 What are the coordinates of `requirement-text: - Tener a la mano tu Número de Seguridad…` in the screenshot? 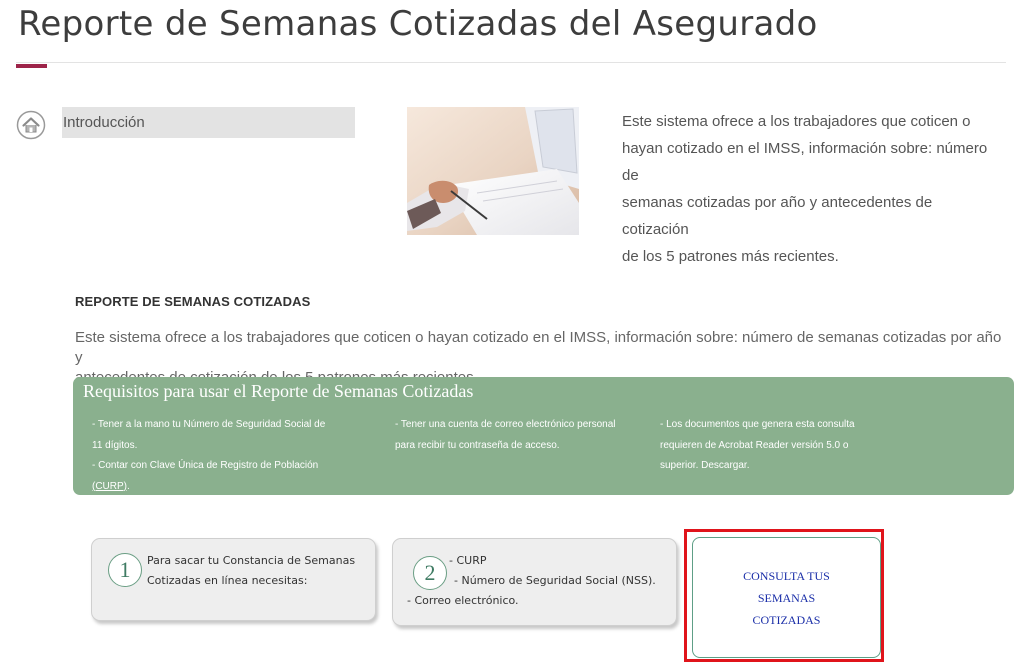 It's located at (209, 424).